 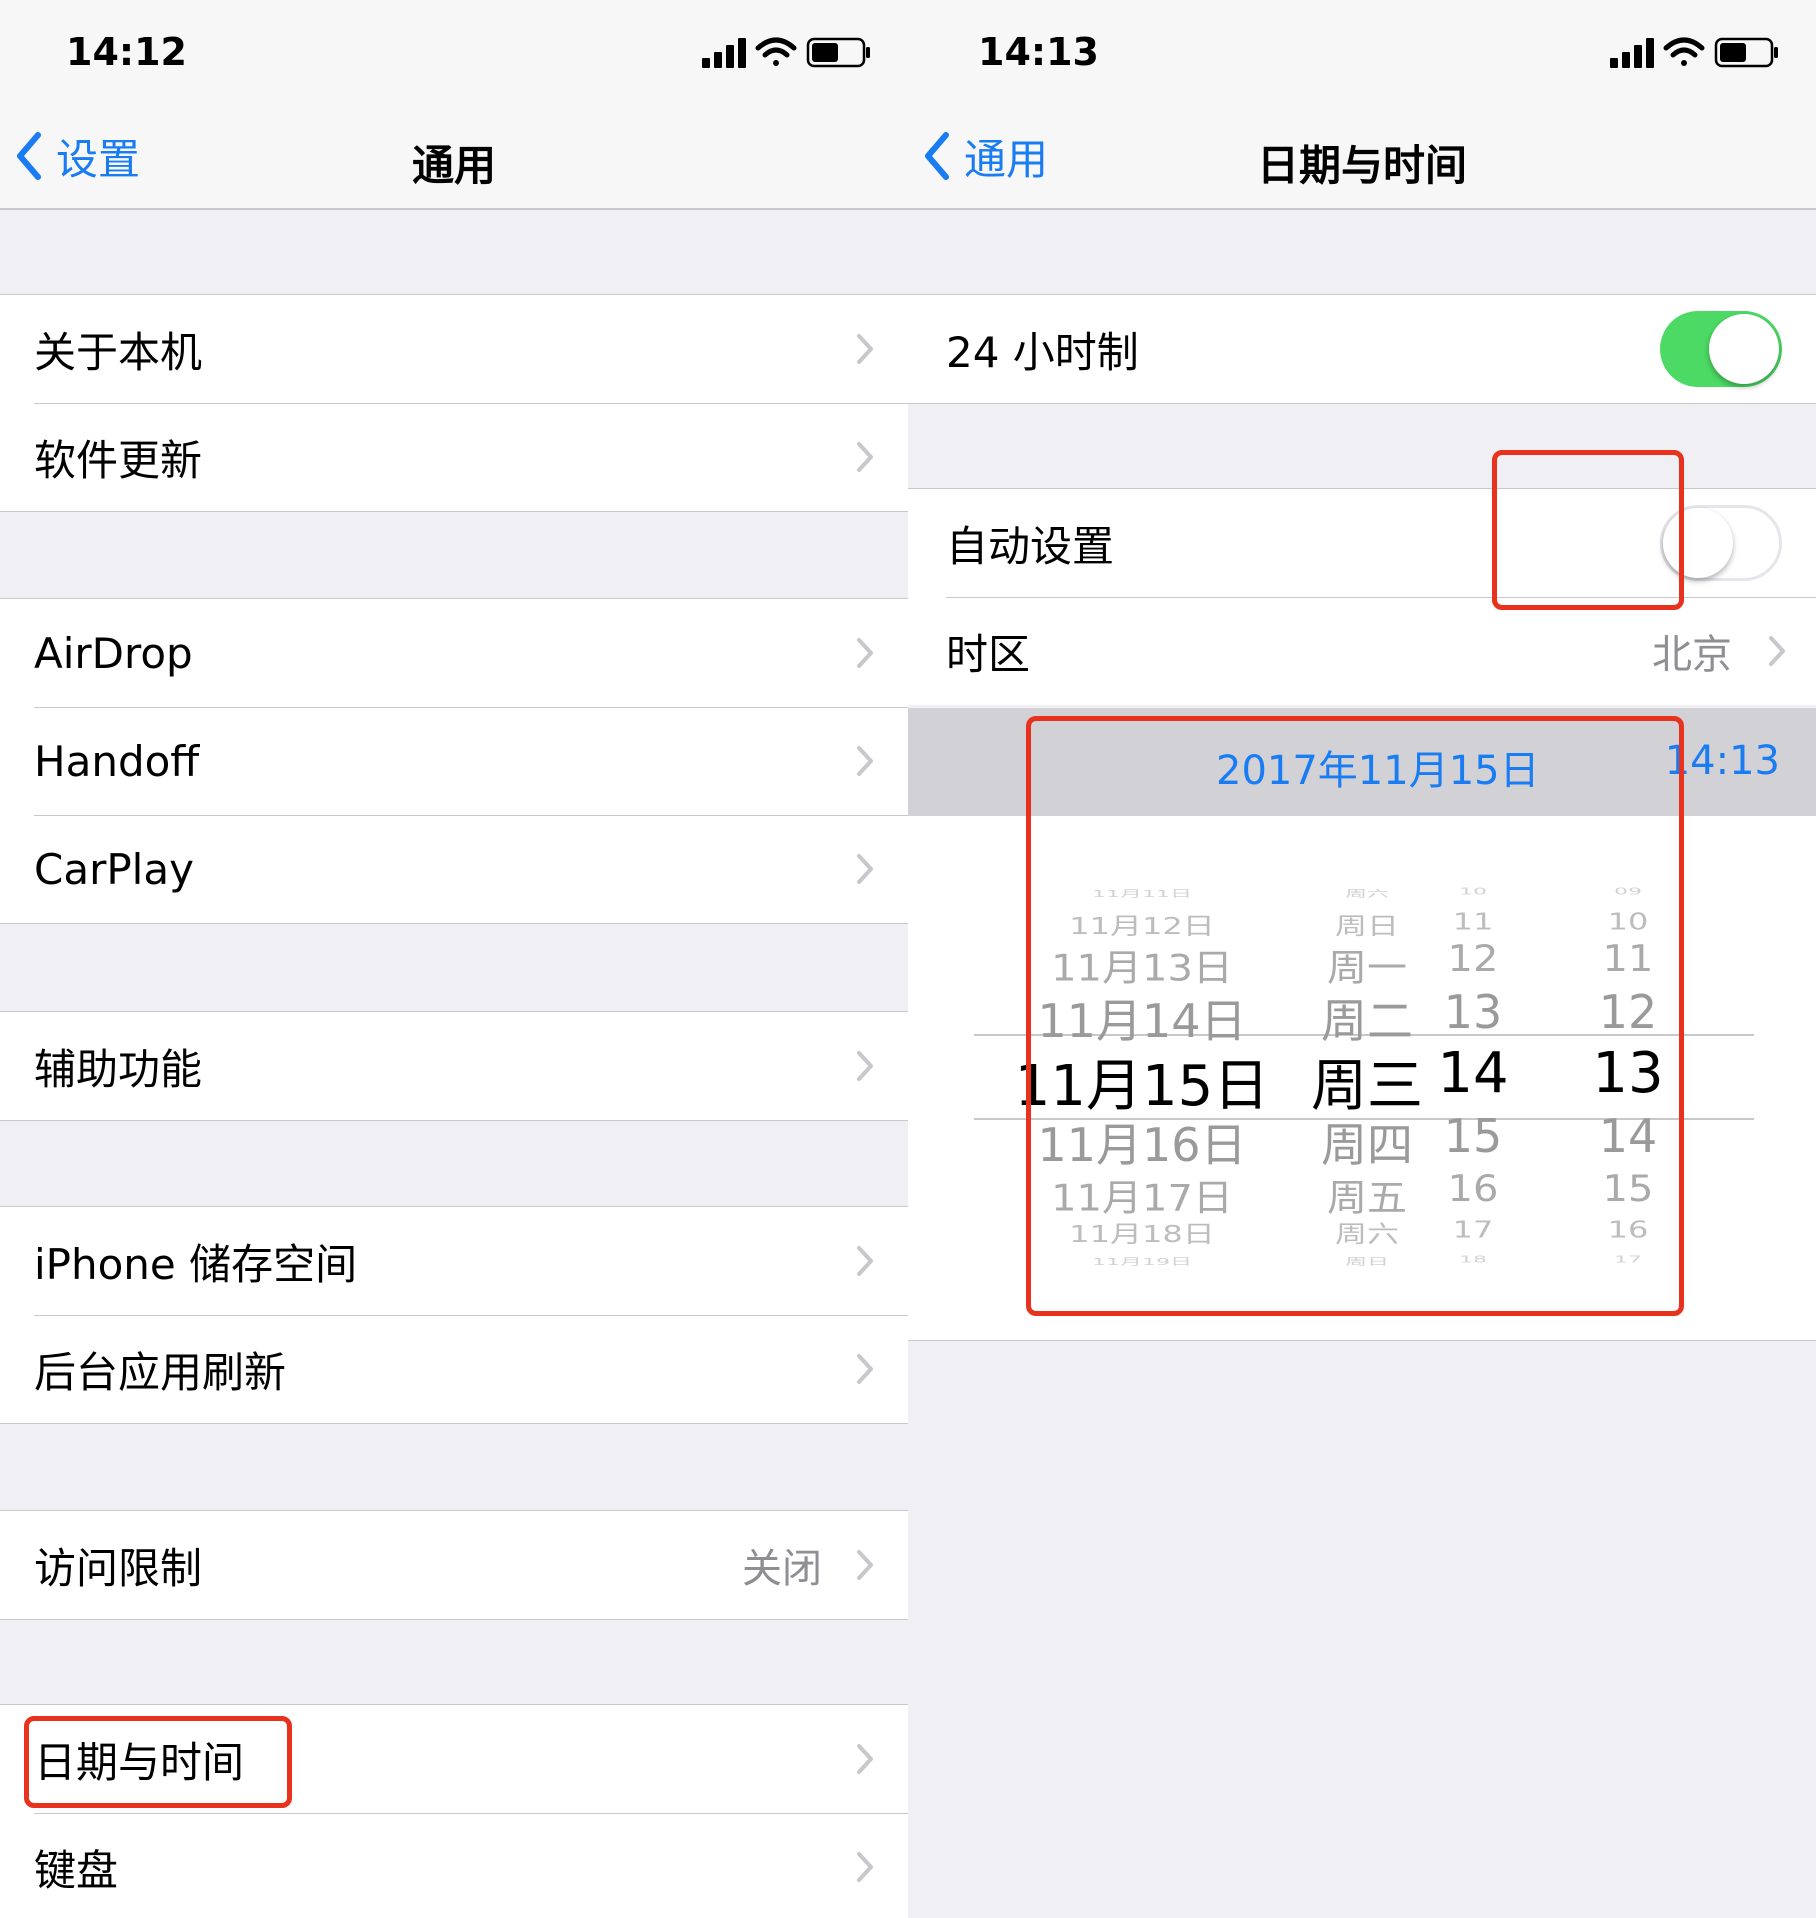 What do you see at coordinates (118, 1069) in the screenshot?
I see `row-label: 辅助功能` at bounding box center [118, 1069].